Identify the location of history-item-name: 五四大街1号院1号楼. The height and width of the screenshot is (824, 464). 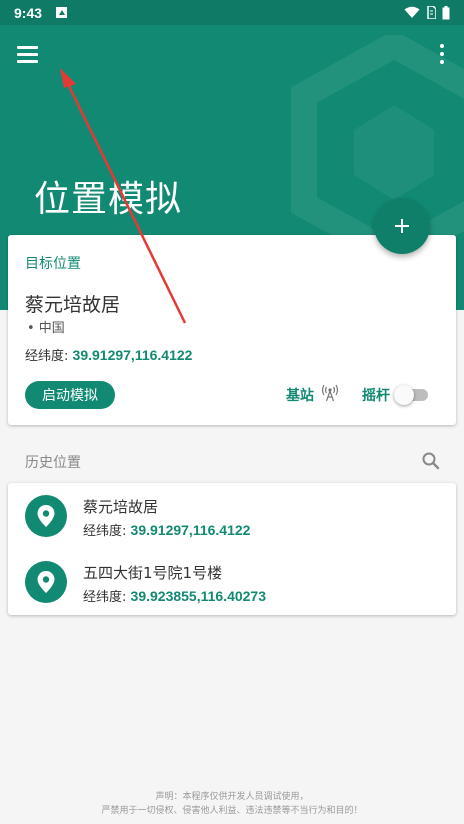
(153, 573).